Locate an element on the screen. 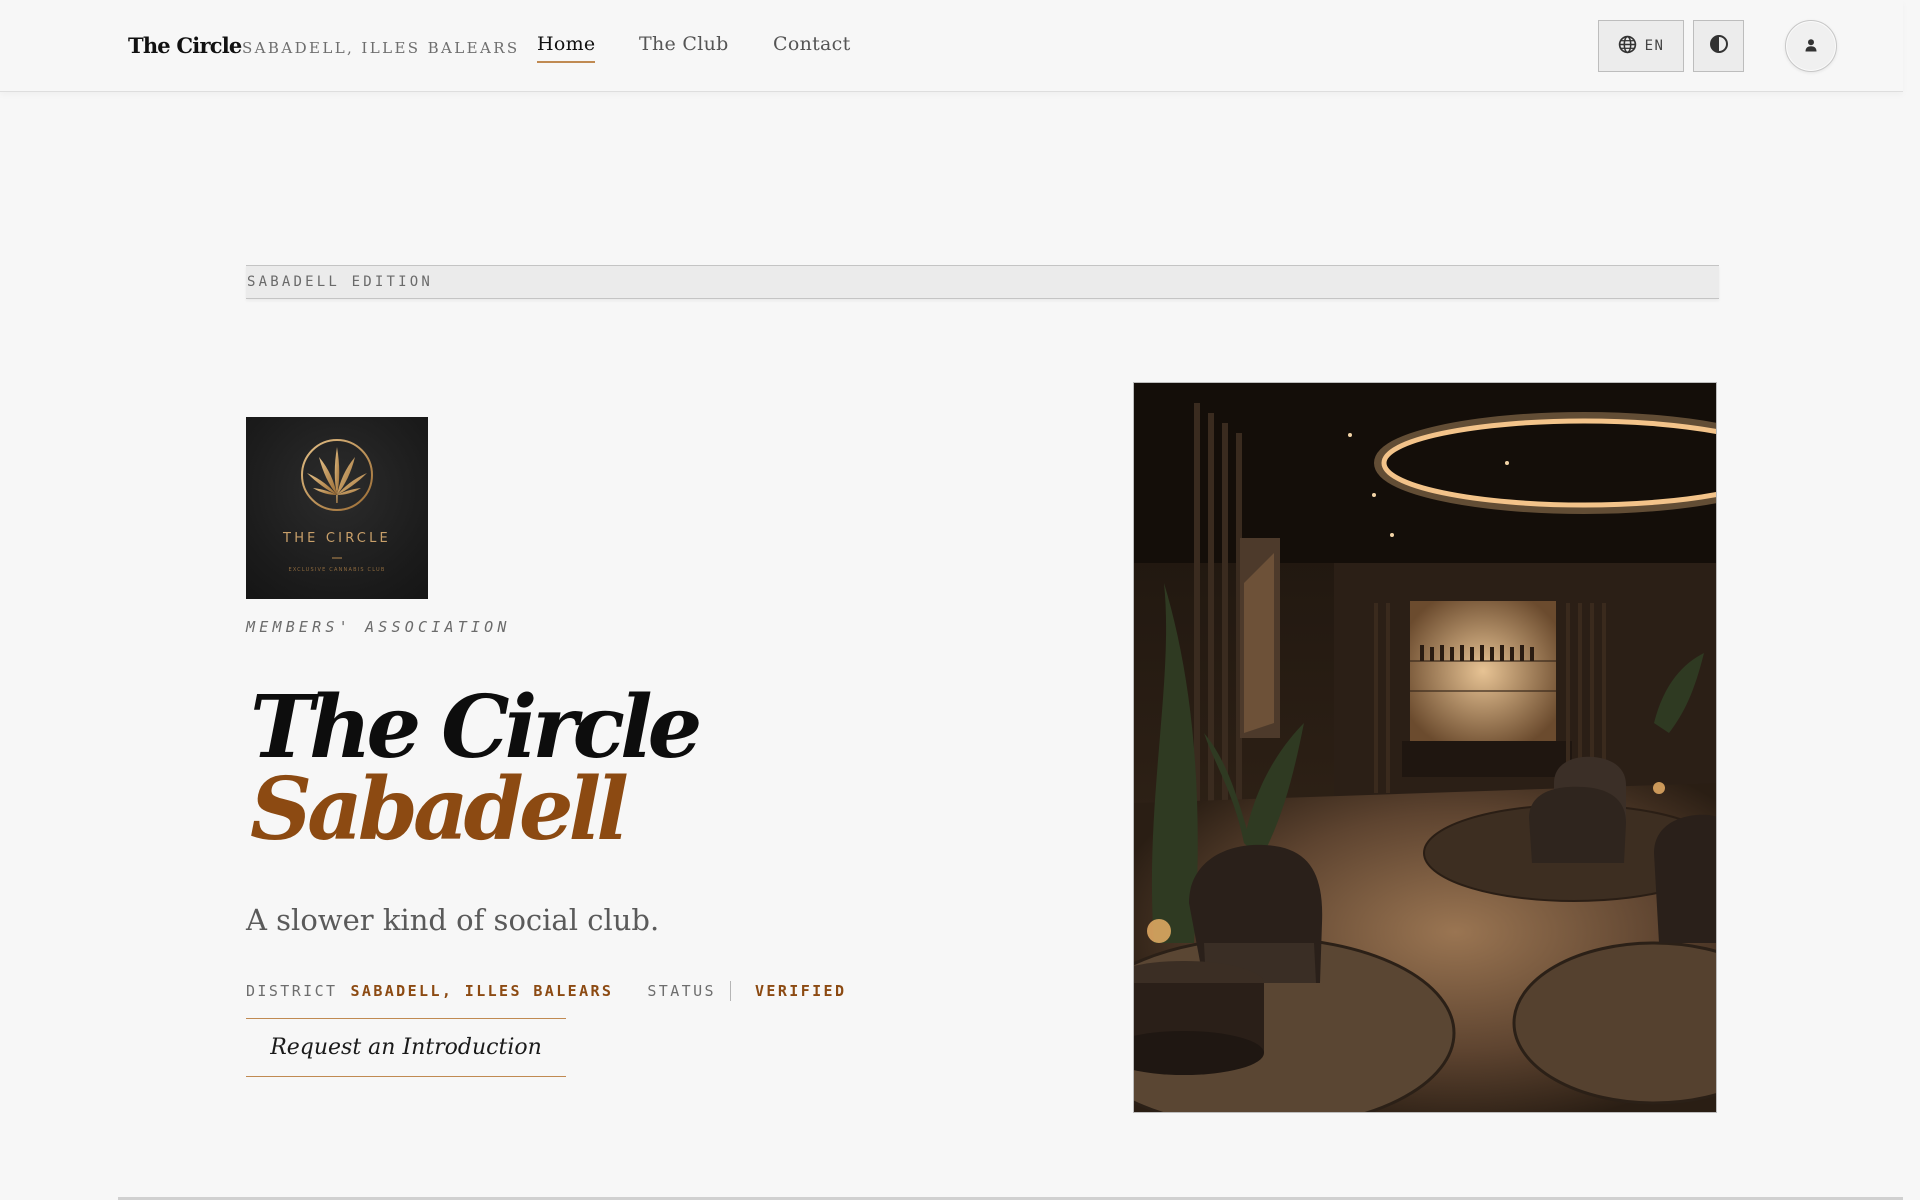 This screenshot has width=1920, height=1200. club-logo: THE CIRCLE EXCLUSIVE CANNABIS CLUB is located at coordinates (337, 508).